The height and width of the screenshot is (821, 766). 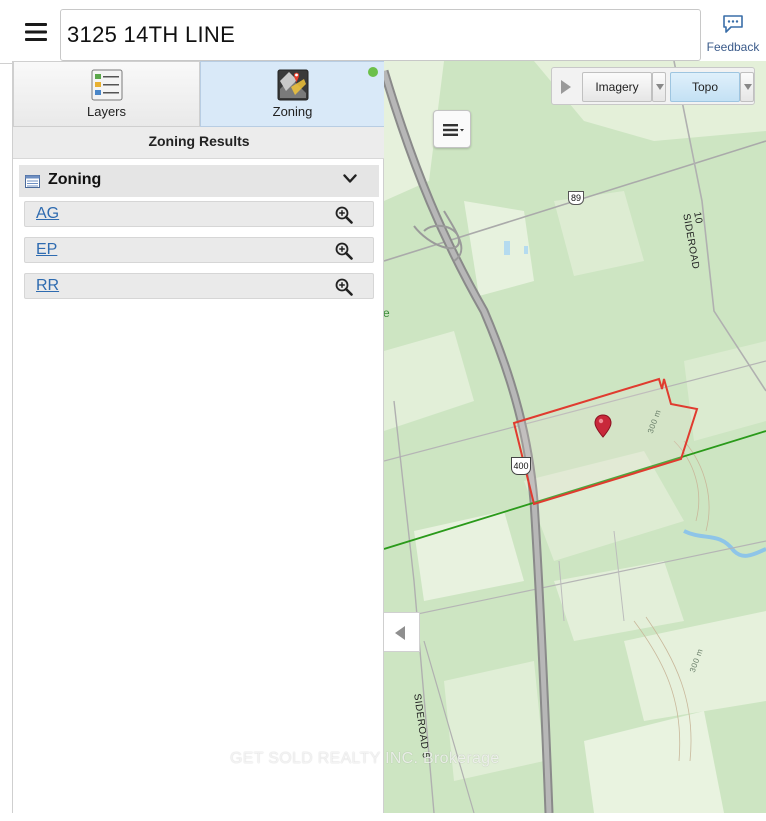 I want to click on table-icon, so click(x=32, y=181).